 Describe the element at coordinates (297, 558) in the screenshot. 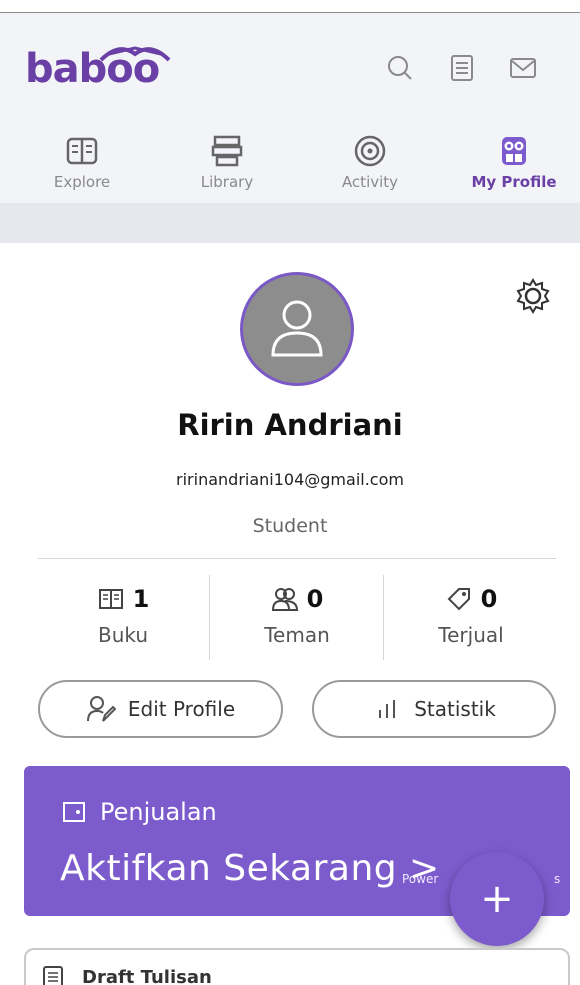

I see `profile-divider` at that location.